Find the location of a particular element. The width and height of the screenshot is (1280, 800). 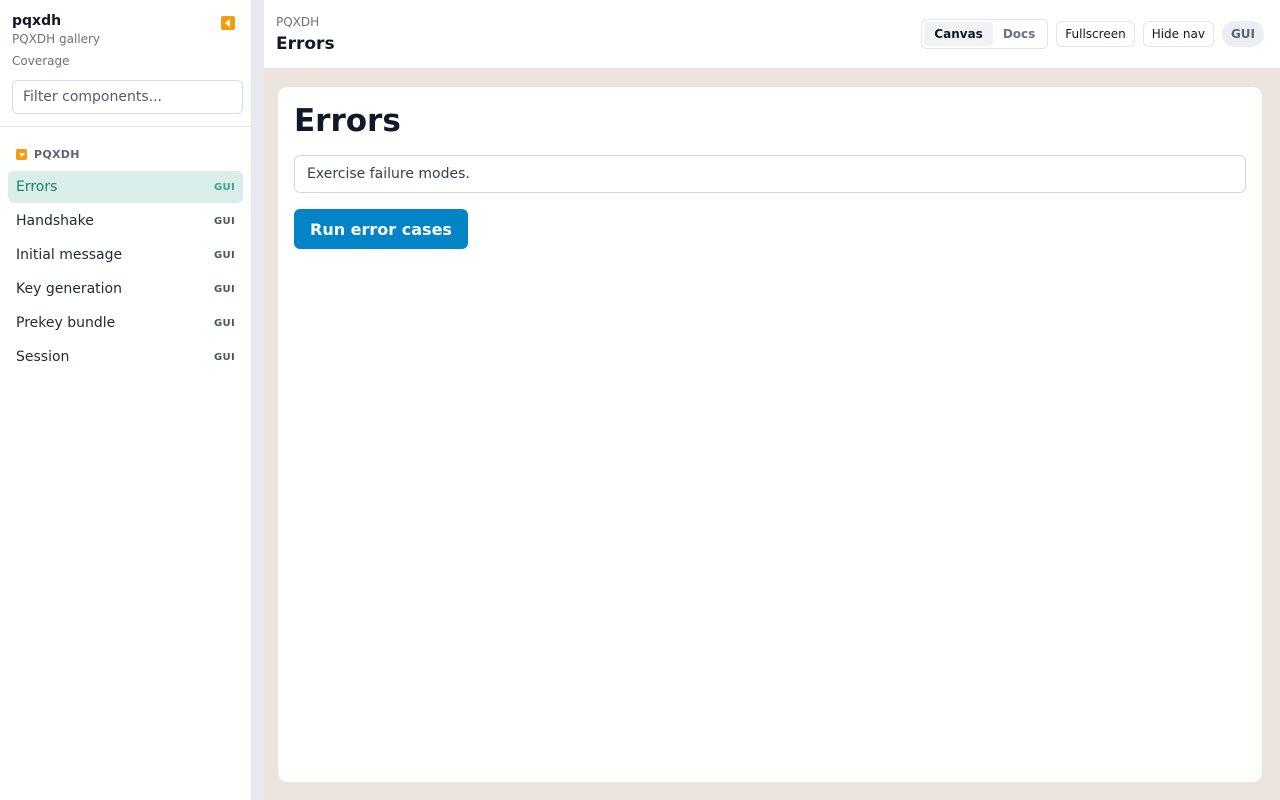

sidebar-item-prekey-bundle: Prekey bundle GUI is located at coordinates (125, 323).